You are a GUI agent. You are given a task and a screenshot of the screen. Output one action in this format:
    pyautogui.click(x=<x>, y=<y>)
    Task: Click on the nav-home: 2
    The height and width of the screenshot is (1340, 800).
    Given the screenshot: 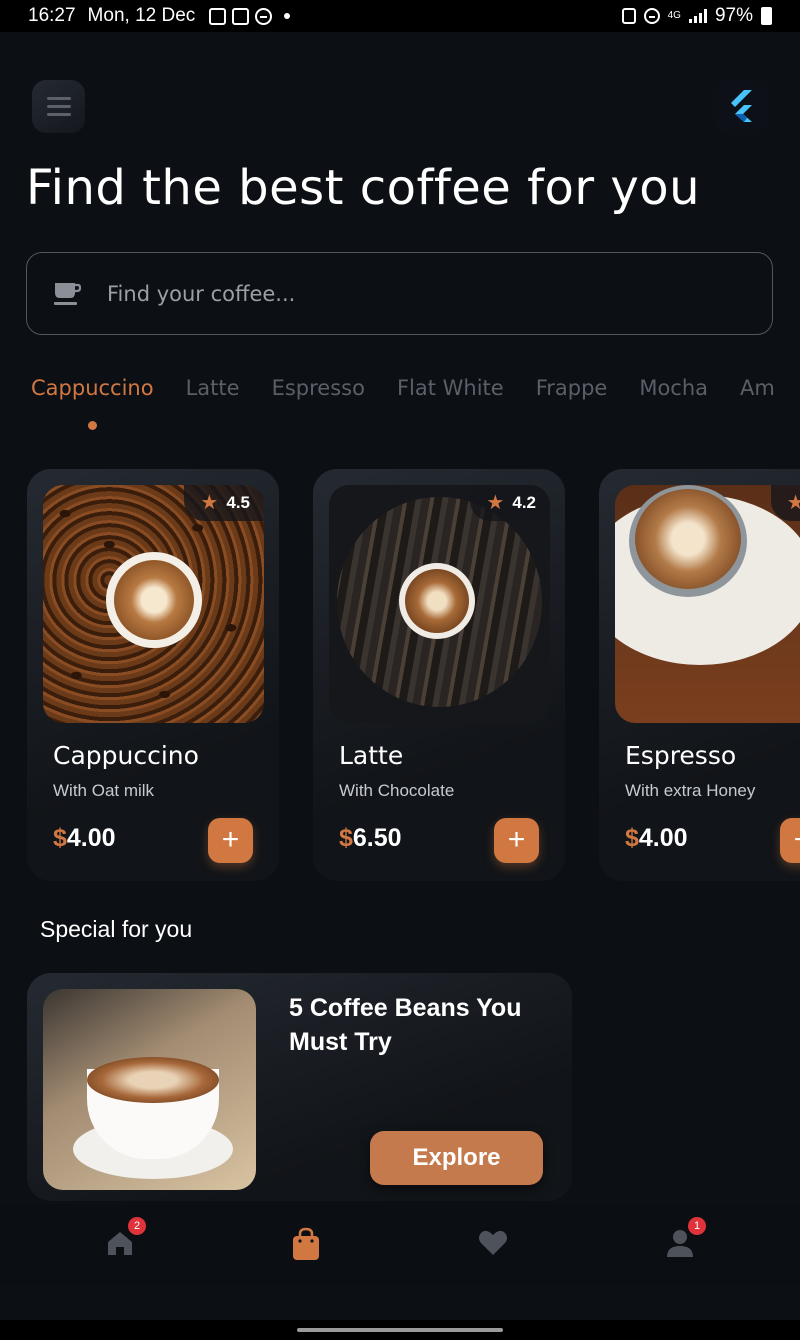 What is the action you would take?
    pyautogui.click(x=125, y=1238)
    